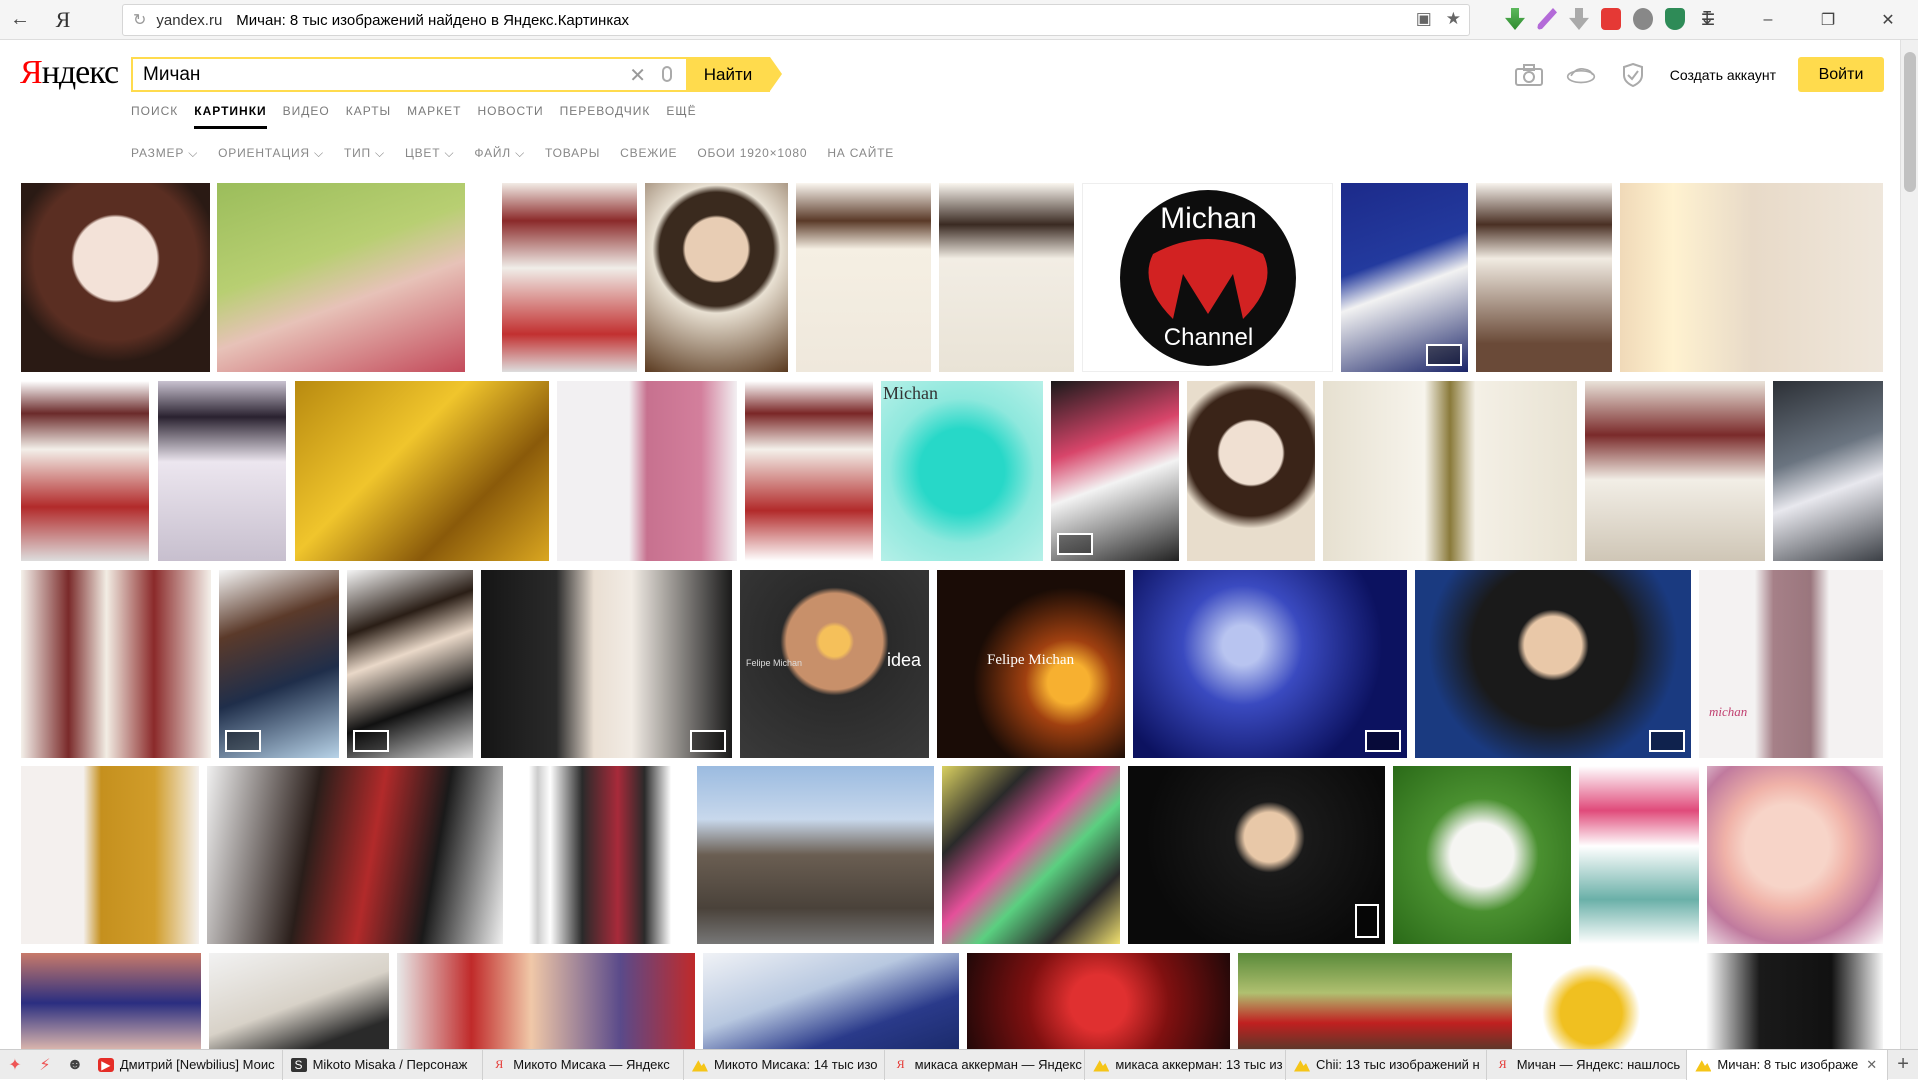 The image size is (1918, 1080). What do you see at coordinates (15, 1065) in the screenshot?
I see `pinned-tab-icon: ✦` at bounding box center [15, 1065].